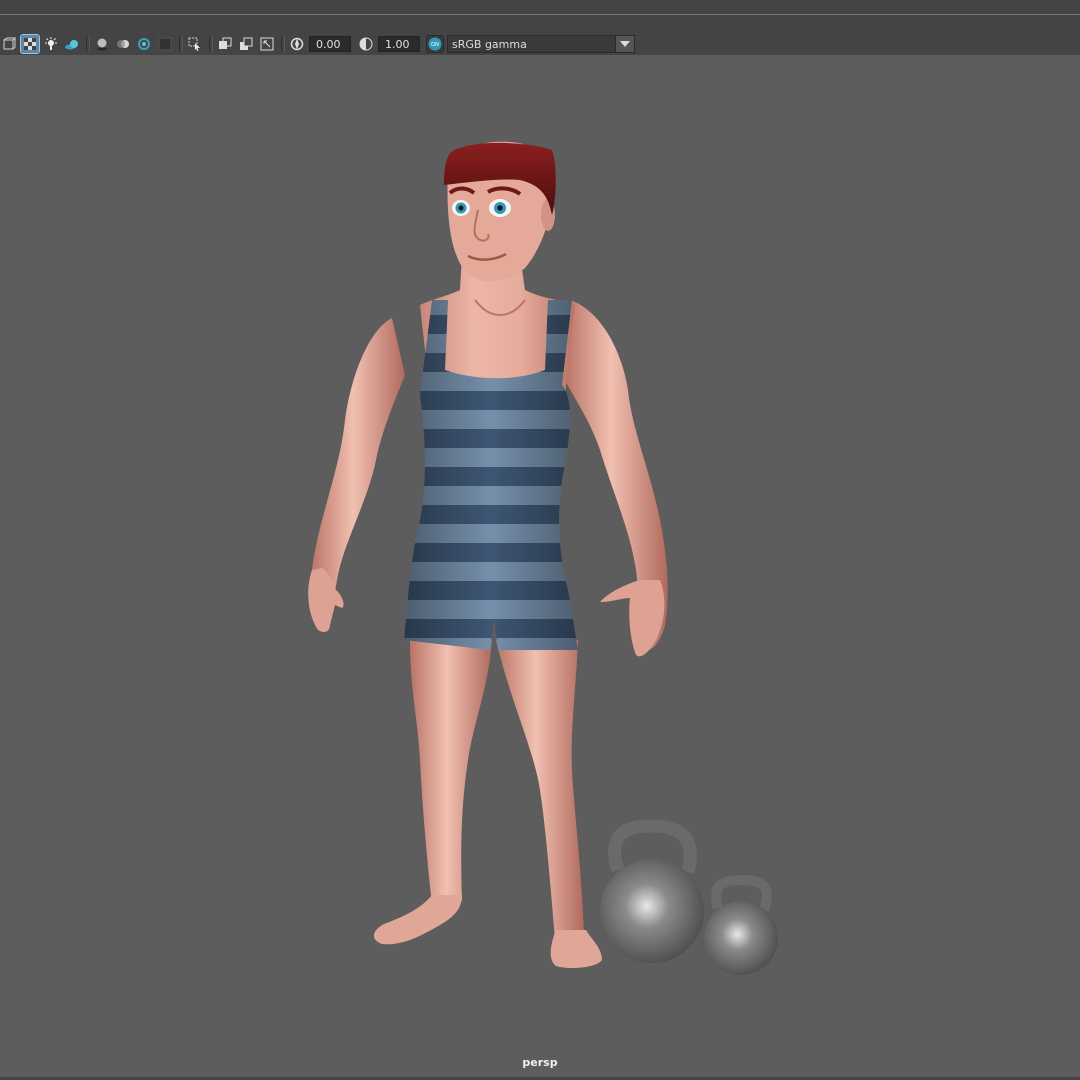  What do you see at coordinates (102, 44) in the screenshot?
I see `ambient-occlusion-icon` at bounding box center [102, 44].